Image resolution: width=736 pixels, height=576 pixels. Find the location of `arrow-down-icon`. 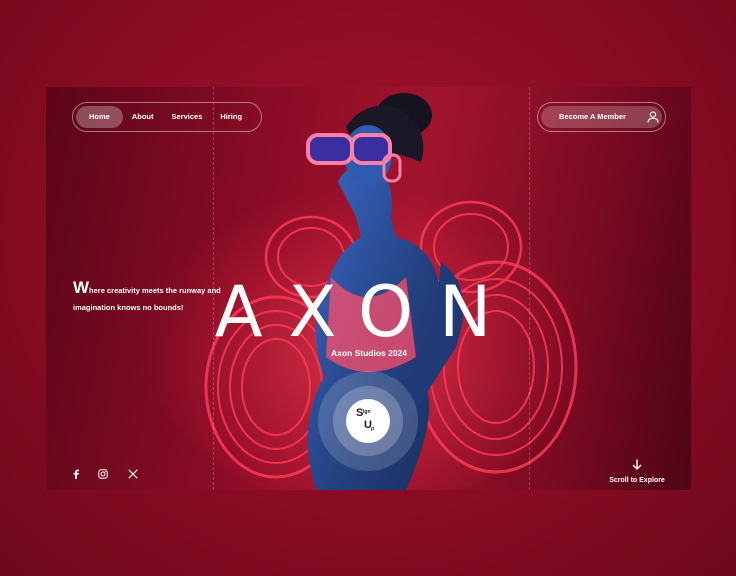

arrow-down-icon is located at coordinates (637, 464).